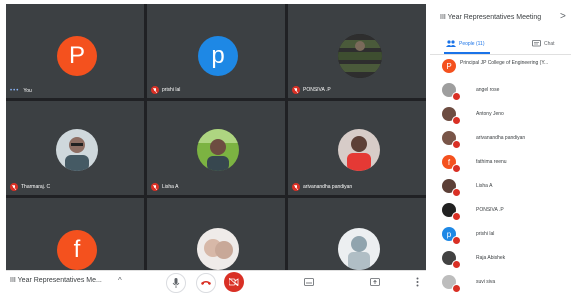  I want to click on tab-chat: Chat, so click(543, 44).